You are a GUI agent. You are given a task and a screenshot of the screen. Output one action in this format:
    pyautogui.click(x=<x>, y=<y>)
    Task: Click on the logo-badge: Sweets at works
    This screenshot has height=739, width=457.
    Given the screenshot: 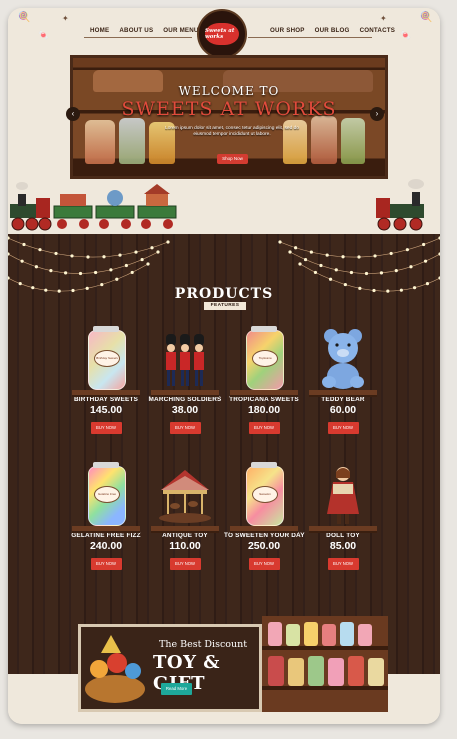 What is the action you would take?
    pyautogui.click(x=222, y=34)
    